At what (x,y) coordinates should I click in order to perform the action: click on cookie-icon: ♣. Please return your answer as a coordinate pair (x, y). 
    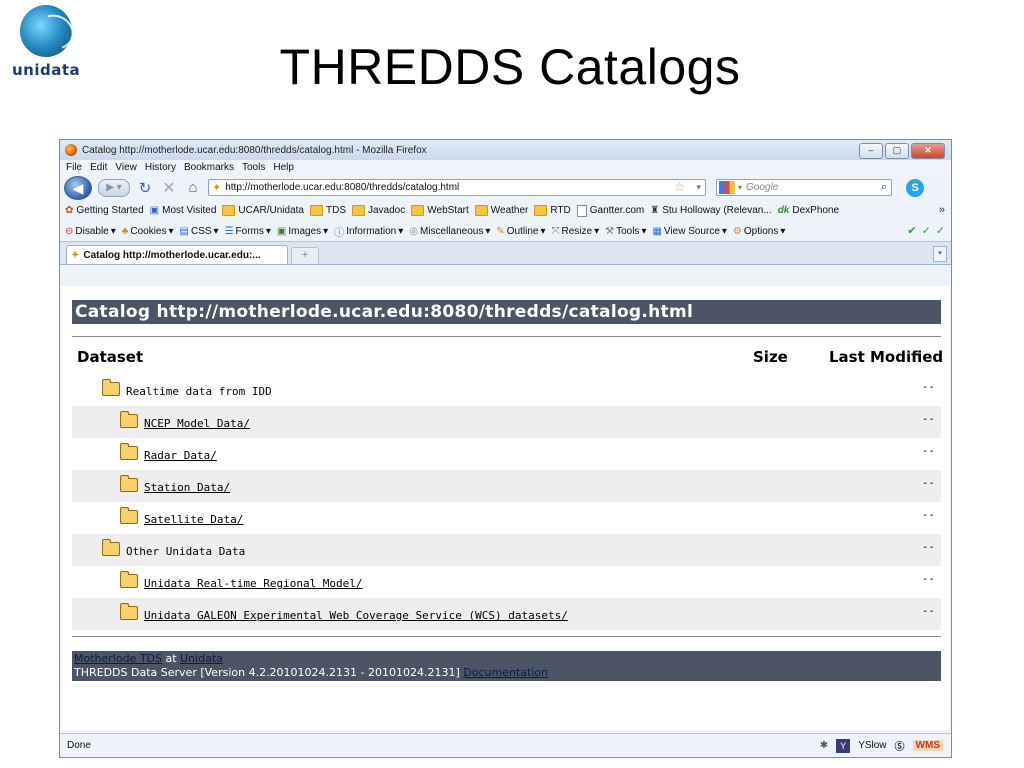
    Looking at the image, I should click on (125, 231).